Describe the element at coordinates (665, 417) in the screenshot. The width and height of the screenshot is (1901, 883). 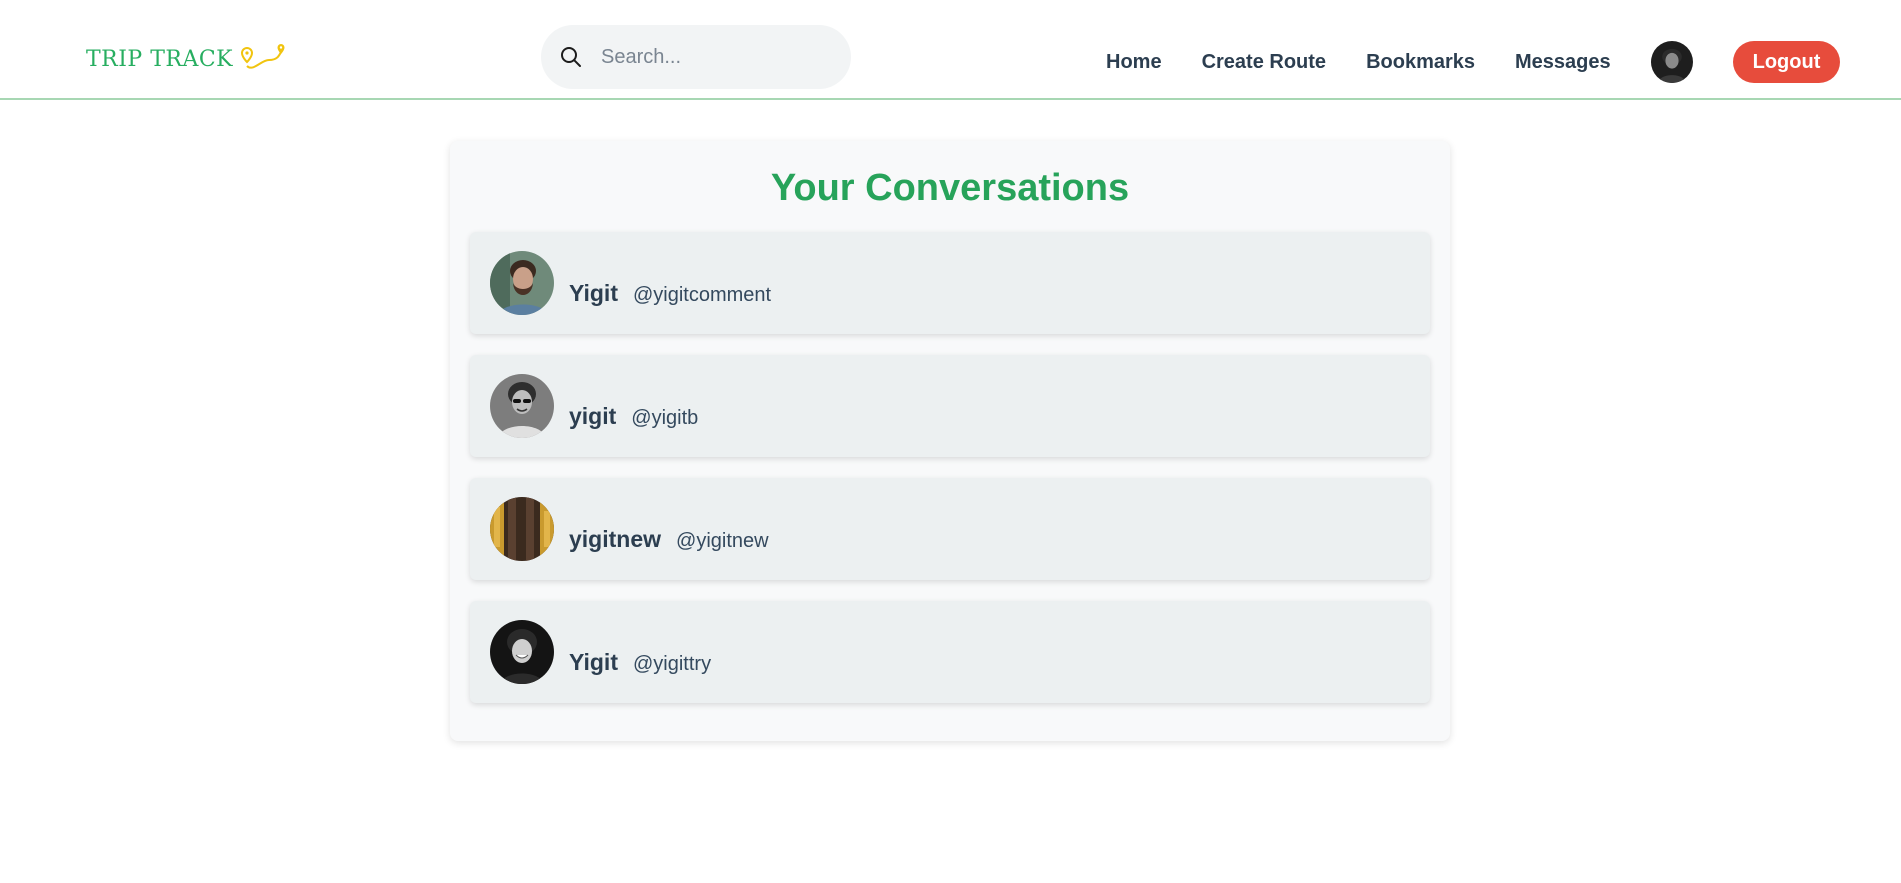
I see `contact-handle: @yigitb` at that location.